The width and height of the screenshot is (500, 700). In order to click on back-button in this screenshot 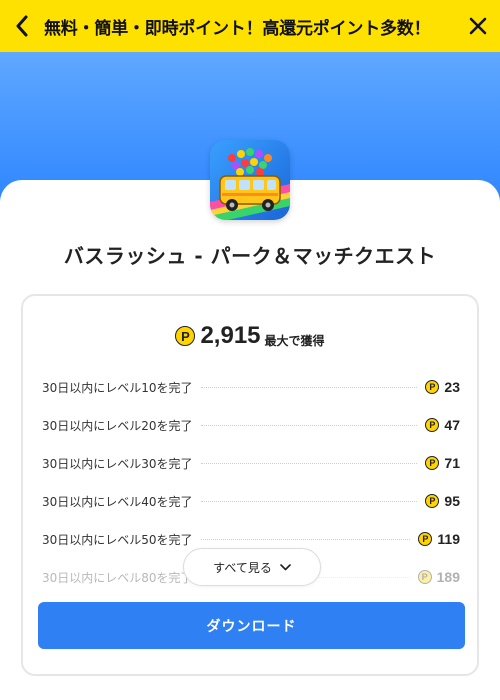, I will do `click(22, 26)`.